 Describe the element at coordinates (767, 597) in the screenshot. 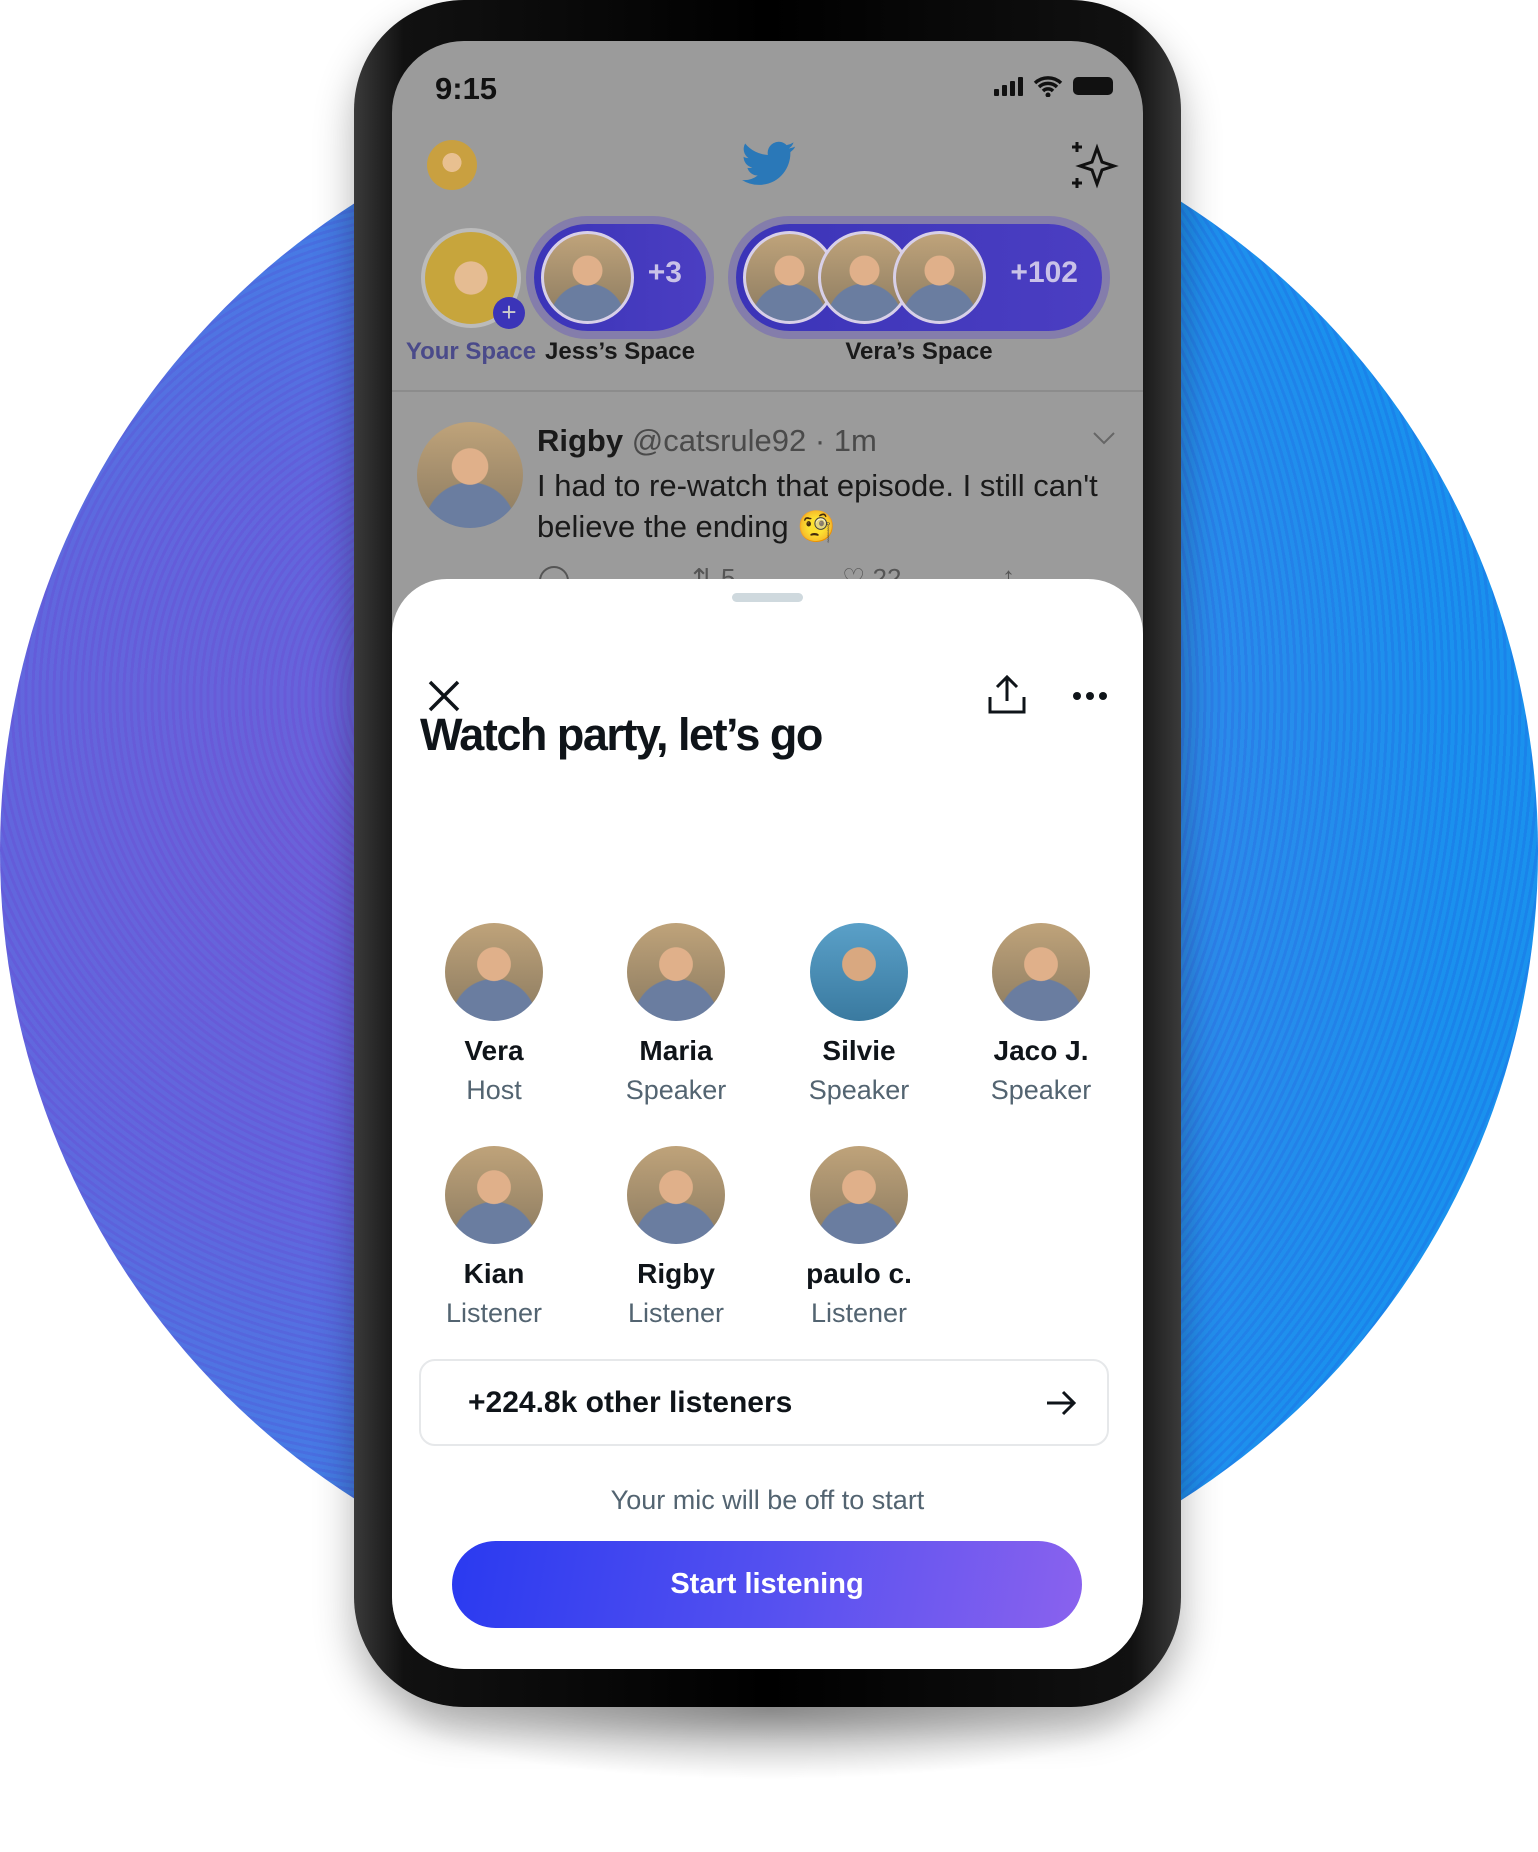

I see `drag-handle` at that location.